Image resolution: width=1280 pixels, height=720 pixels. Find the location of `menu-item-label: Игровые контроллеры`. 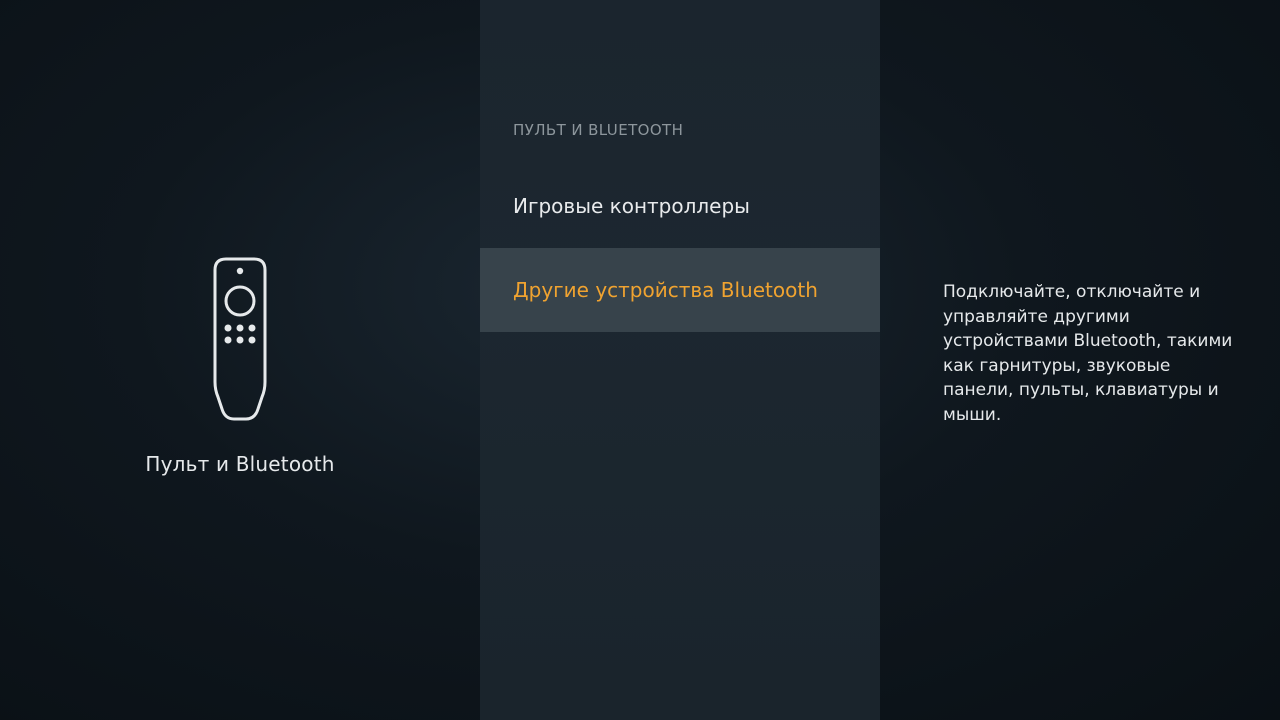

menu-item-label: Игровые контроллеры is located at coordinates (631, 206).